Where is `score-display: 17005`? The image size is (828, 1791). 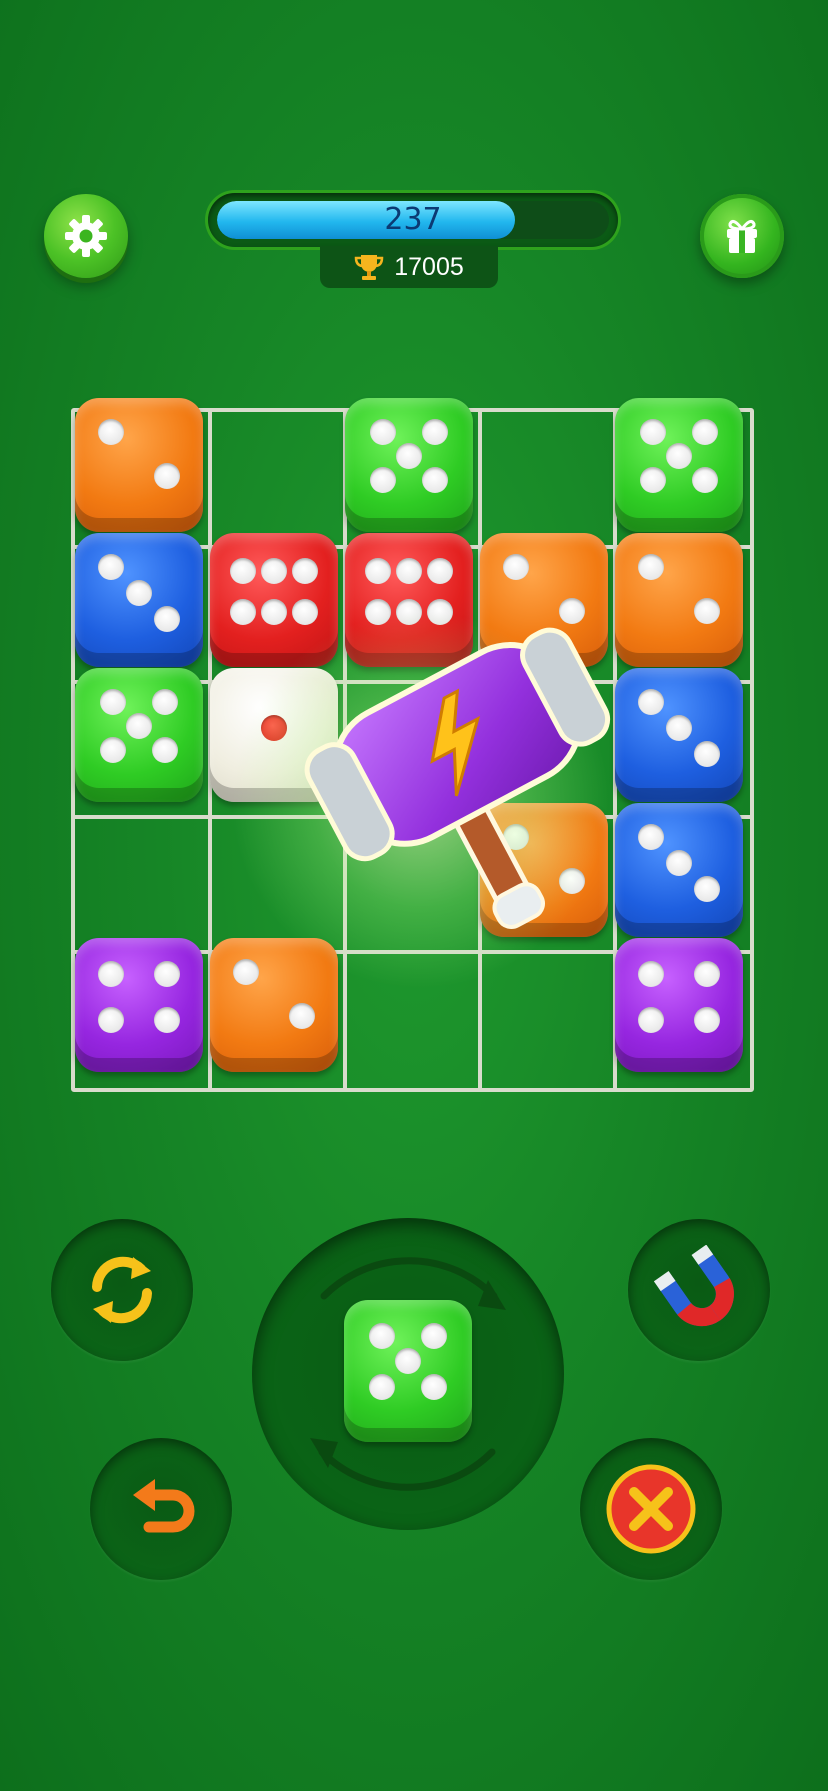 score-display: 17005 is located at coordinates (409, 267).